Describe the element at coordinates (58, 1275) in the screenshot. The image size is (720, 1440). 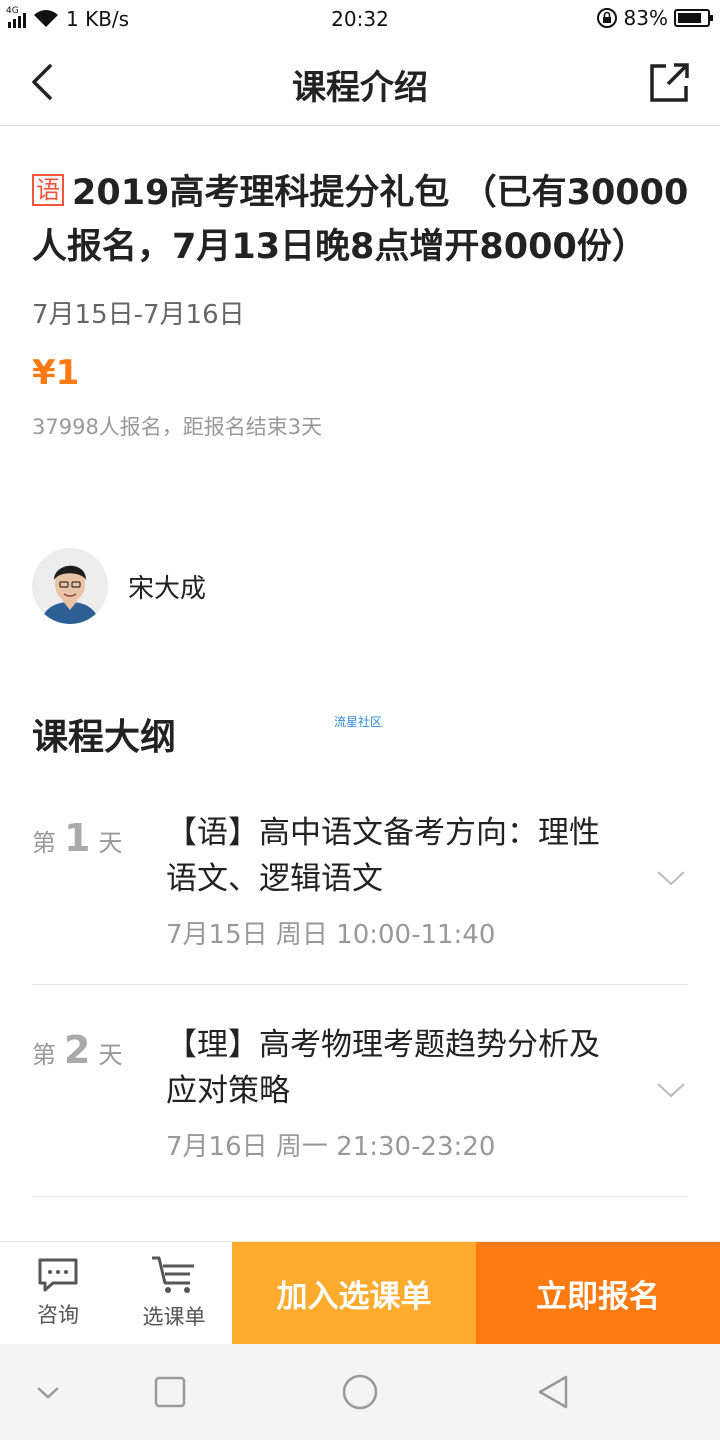
I see `chat-icon` at that location.